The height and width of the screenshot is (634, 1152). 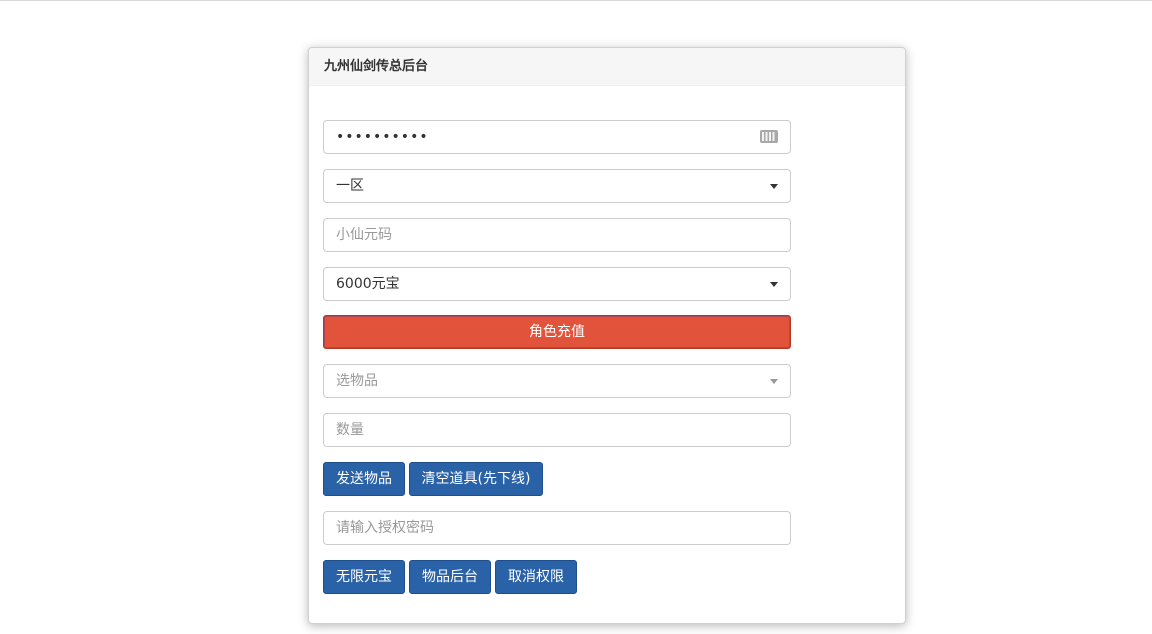 What do you see at coordinates (769, 136) in the screenshot?
I see `keyboard-icon` at bounding box center [769, 136].